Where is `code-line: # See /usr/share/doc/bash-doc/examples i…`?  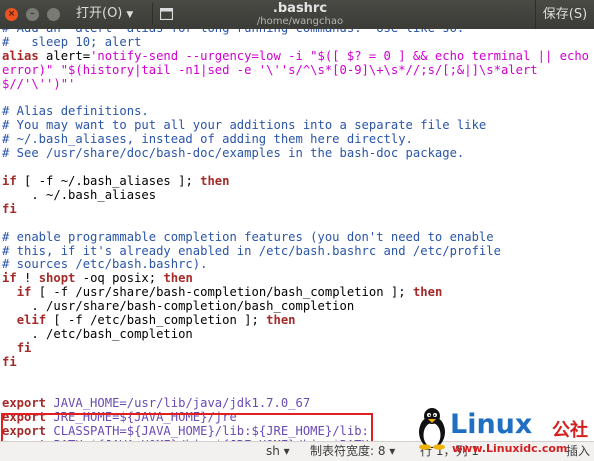
code-line: # See /usr/share/doc/bash-doc/examples i… is located at coordinates (233, 153).